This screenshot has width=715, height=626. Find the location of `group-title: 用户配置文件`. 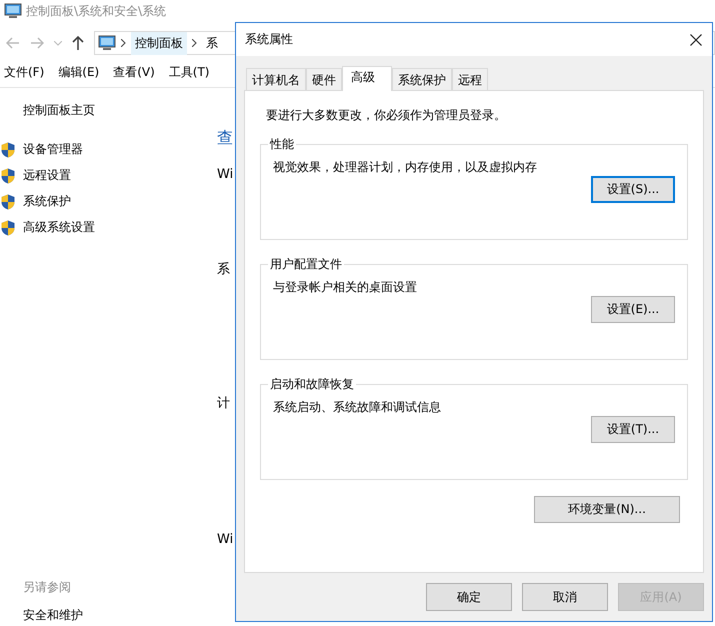

group-title: 用户配置文件 is located at coordinates (306, 264).